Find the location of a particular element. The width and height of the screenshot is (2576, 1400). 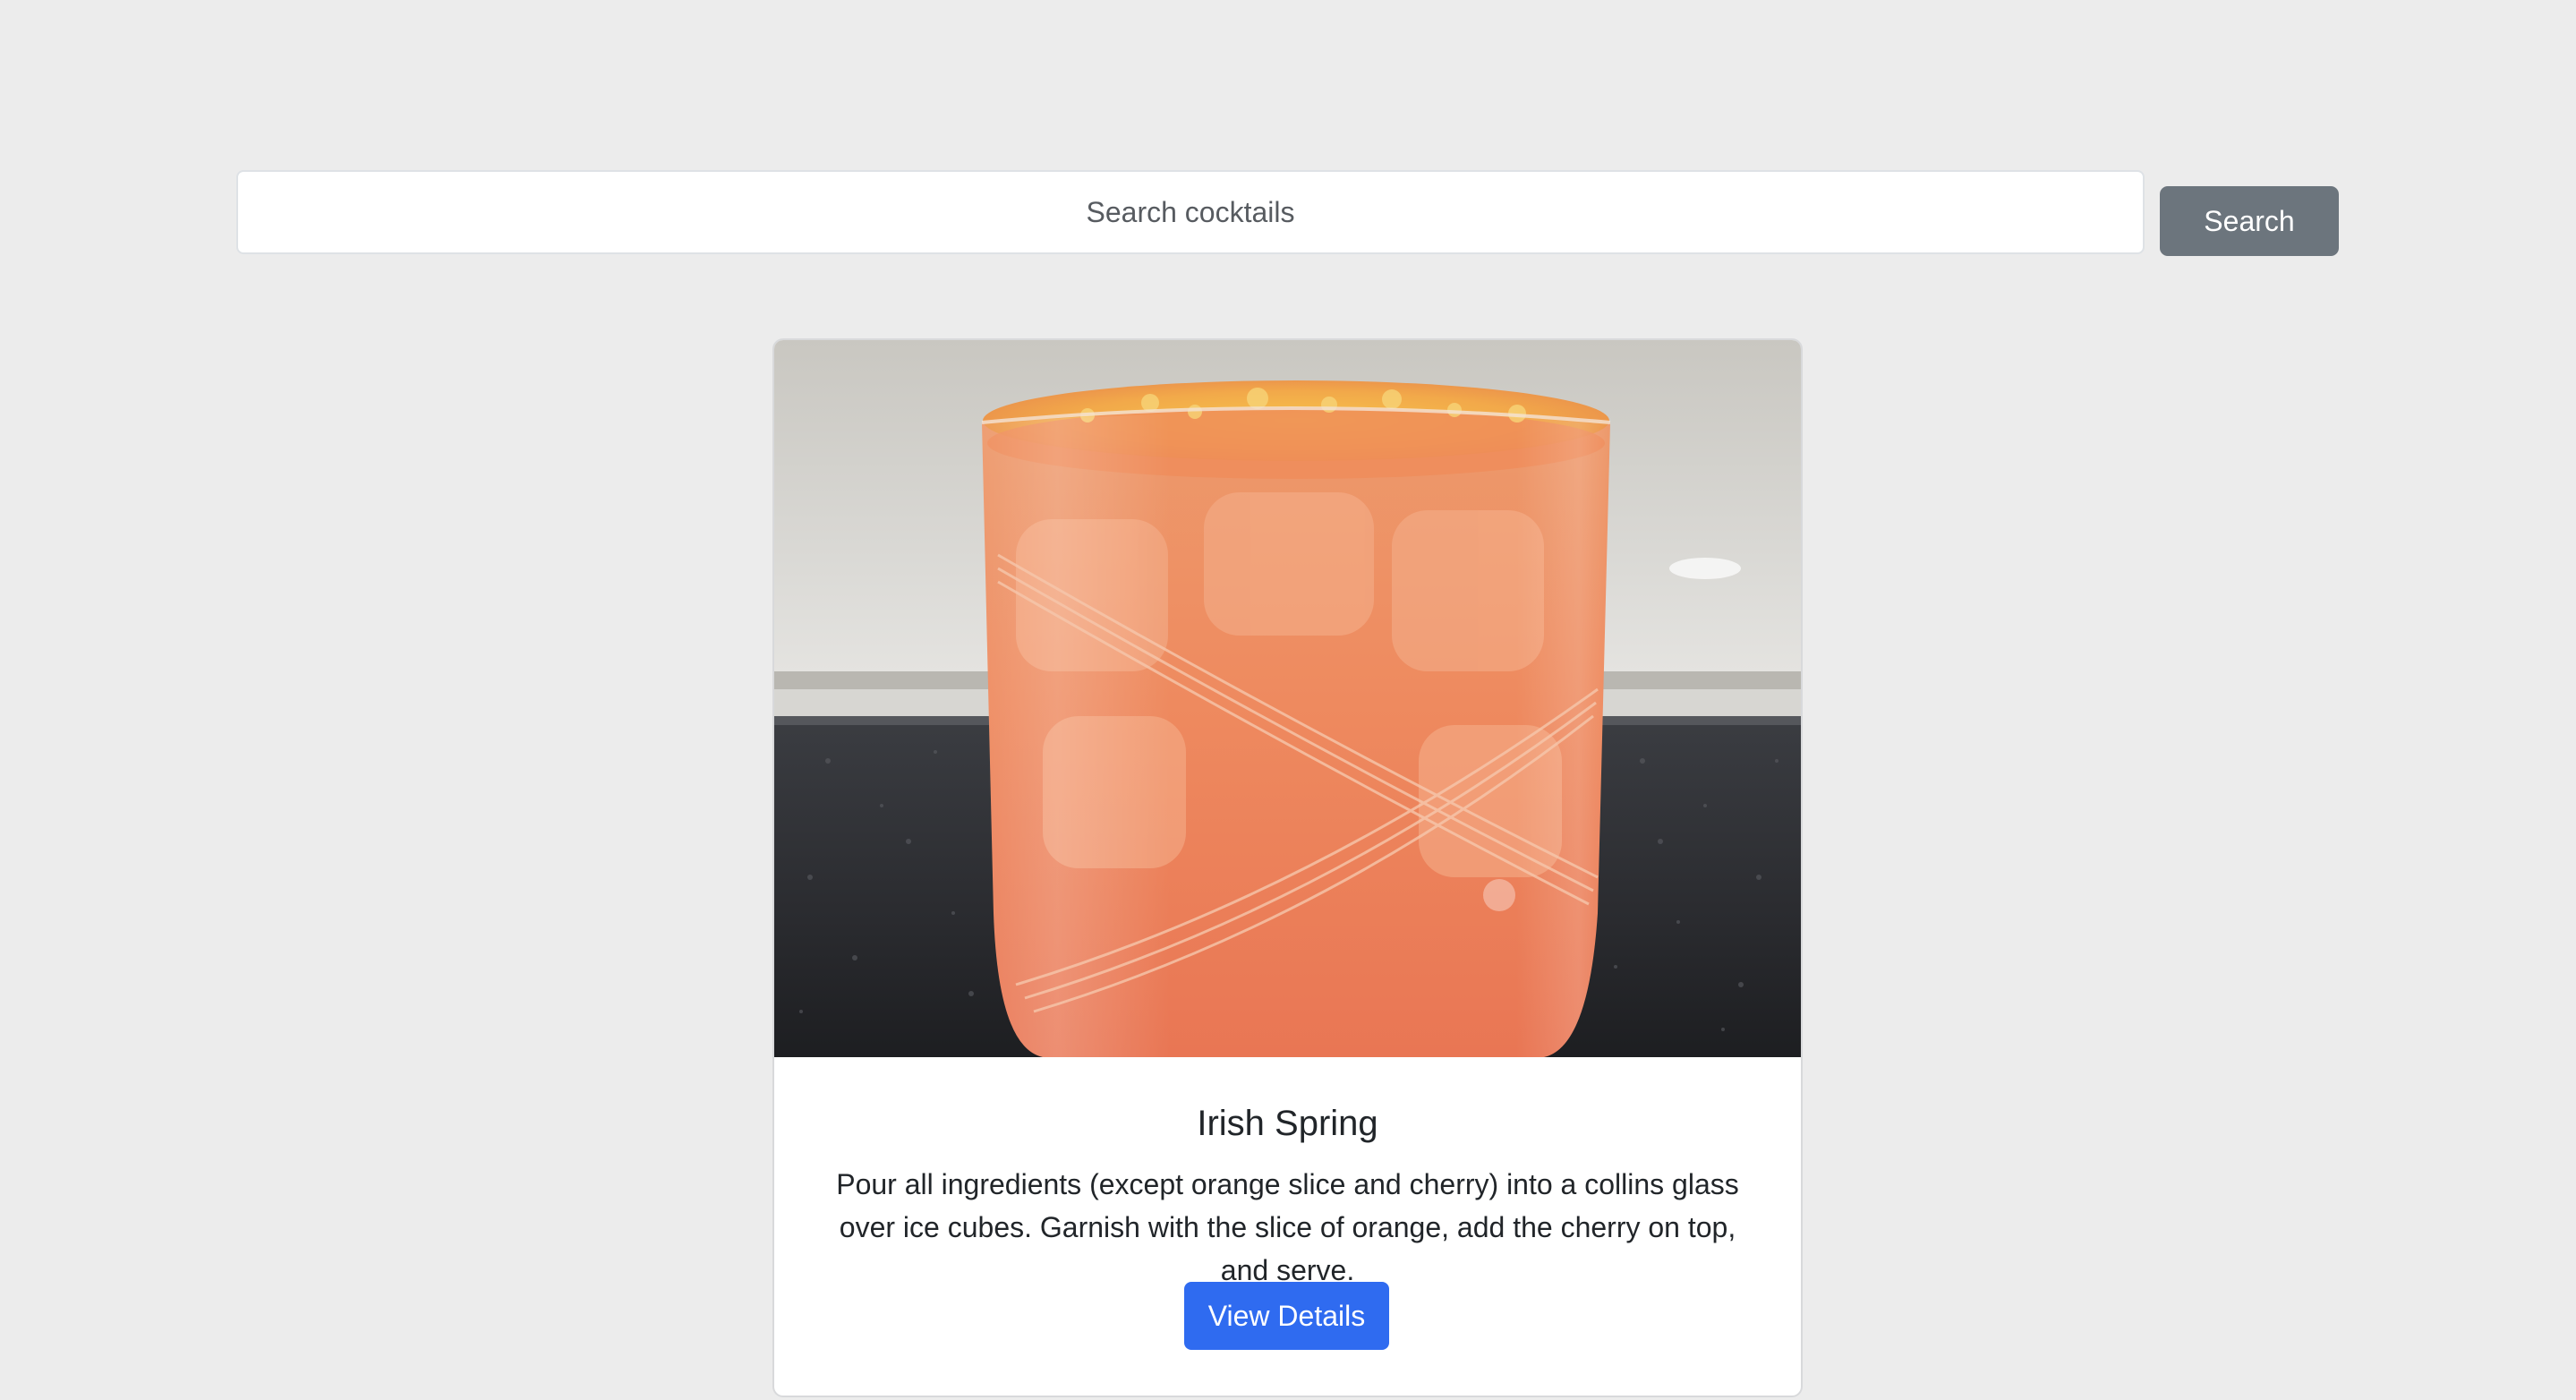

search-bar: Search is located at coordinates (1287, 213).